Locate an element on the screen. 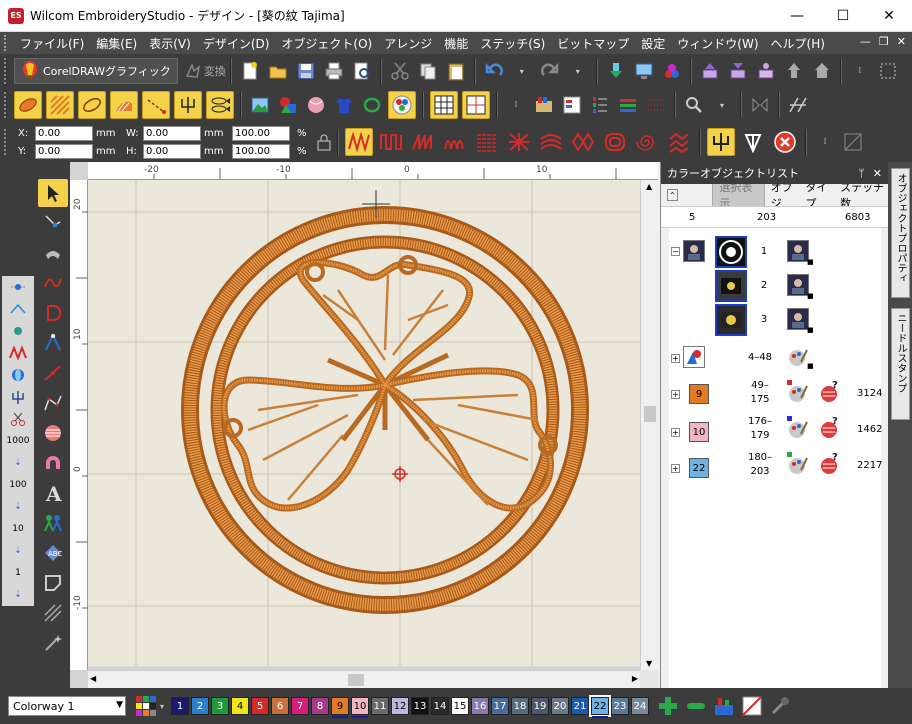 This screenshot has height=724, width=912. path-tool is located at coordinates (53, 373).